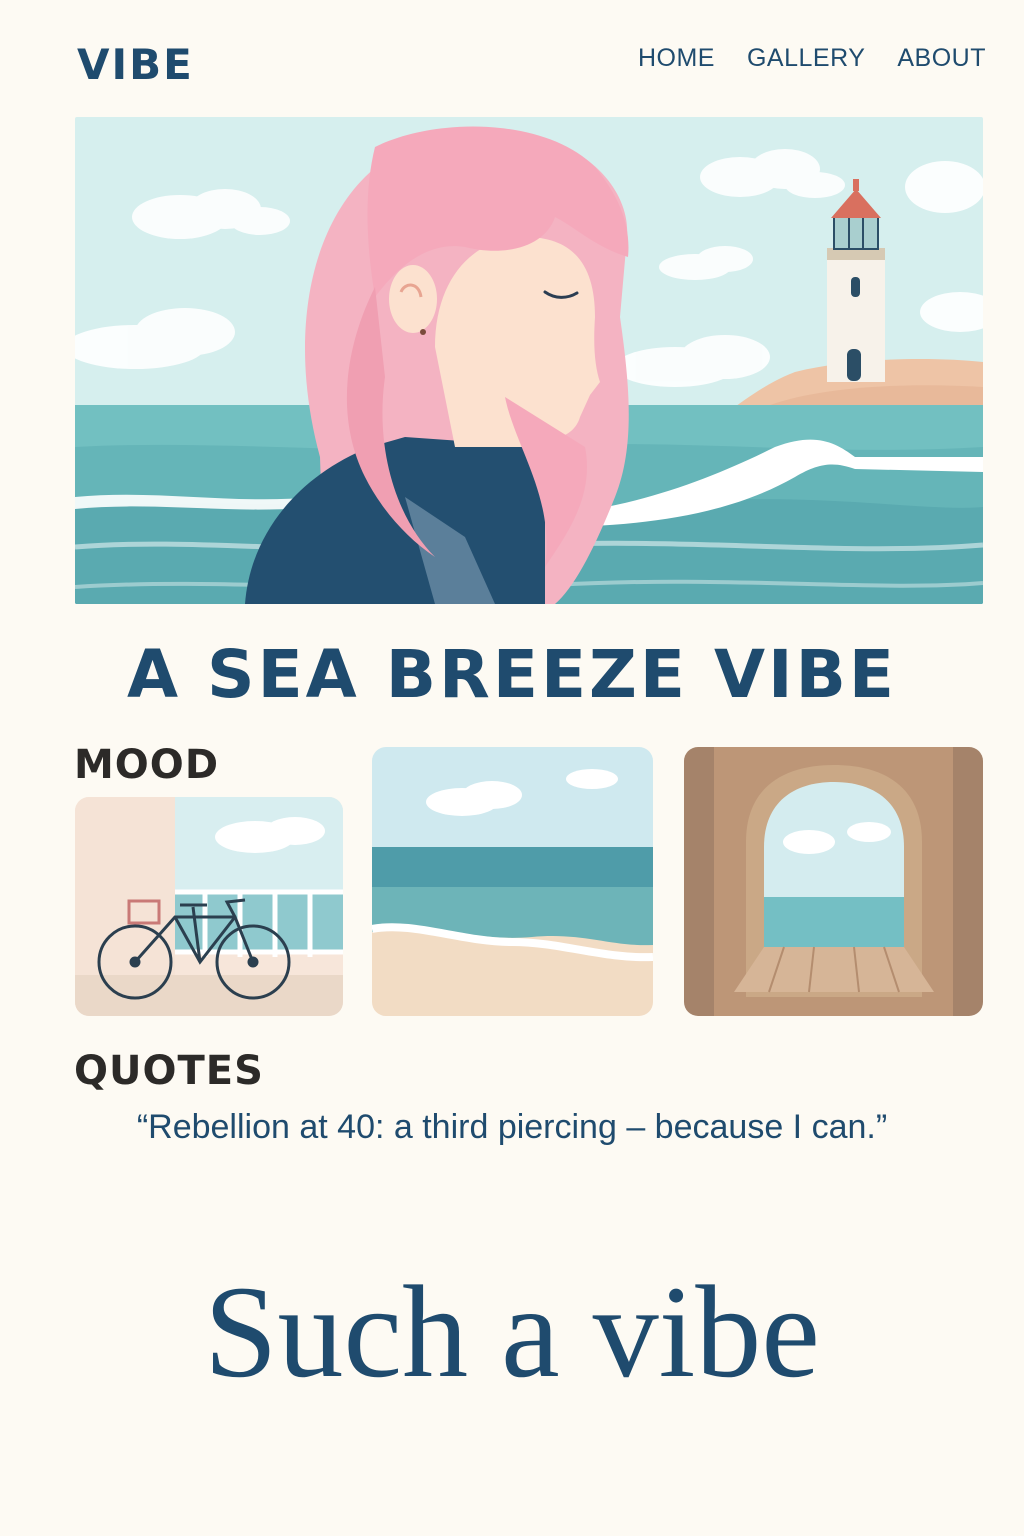  Describe the element at coordinates (512, 881) in the screenshot. I see `mood-tile-beach` at that location.